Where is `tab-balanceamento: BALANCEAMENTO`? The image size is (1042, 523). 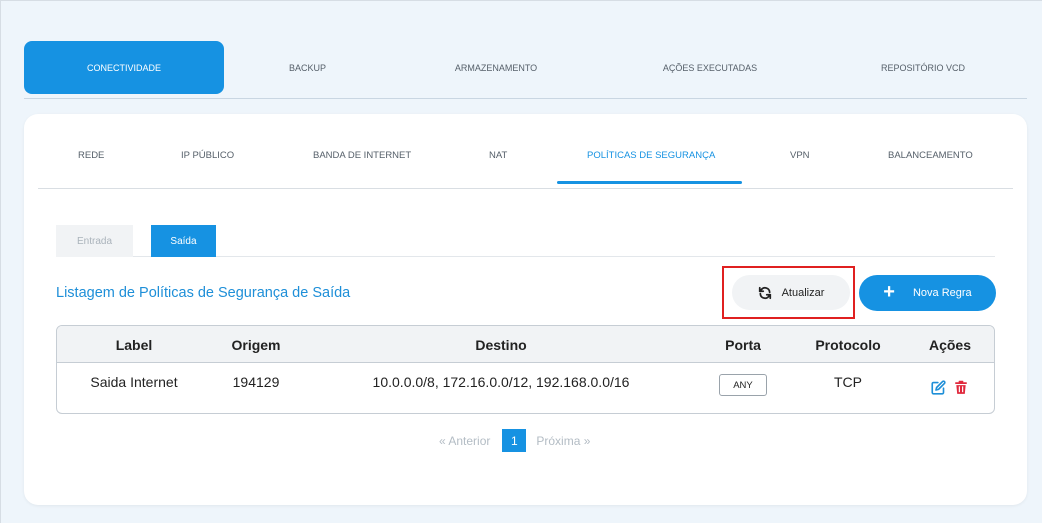 tab-balanceamento: BALANCEAMENTO is located at coordinates (930, 155).